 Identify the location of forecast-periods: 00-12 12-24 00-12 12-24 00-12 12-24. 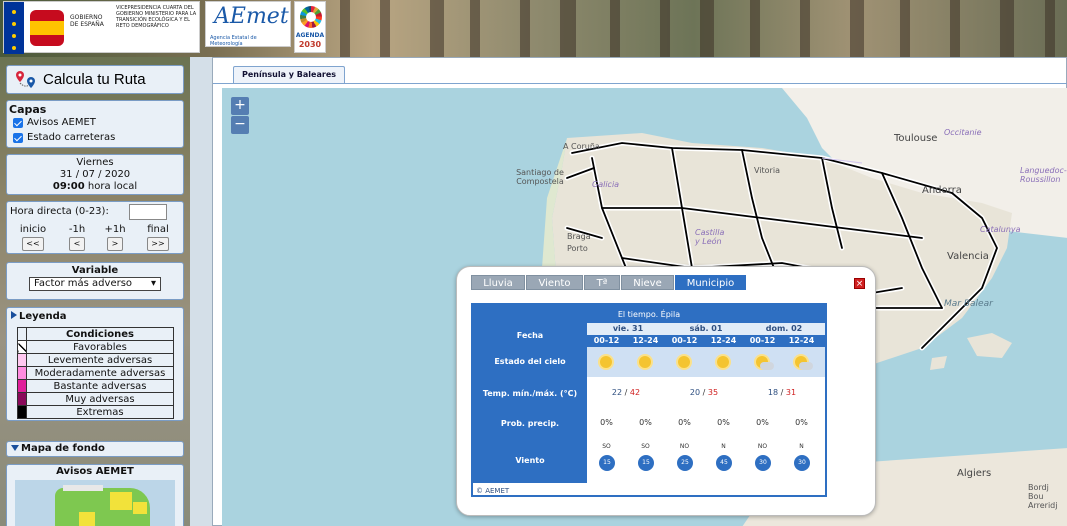
(706, 341).